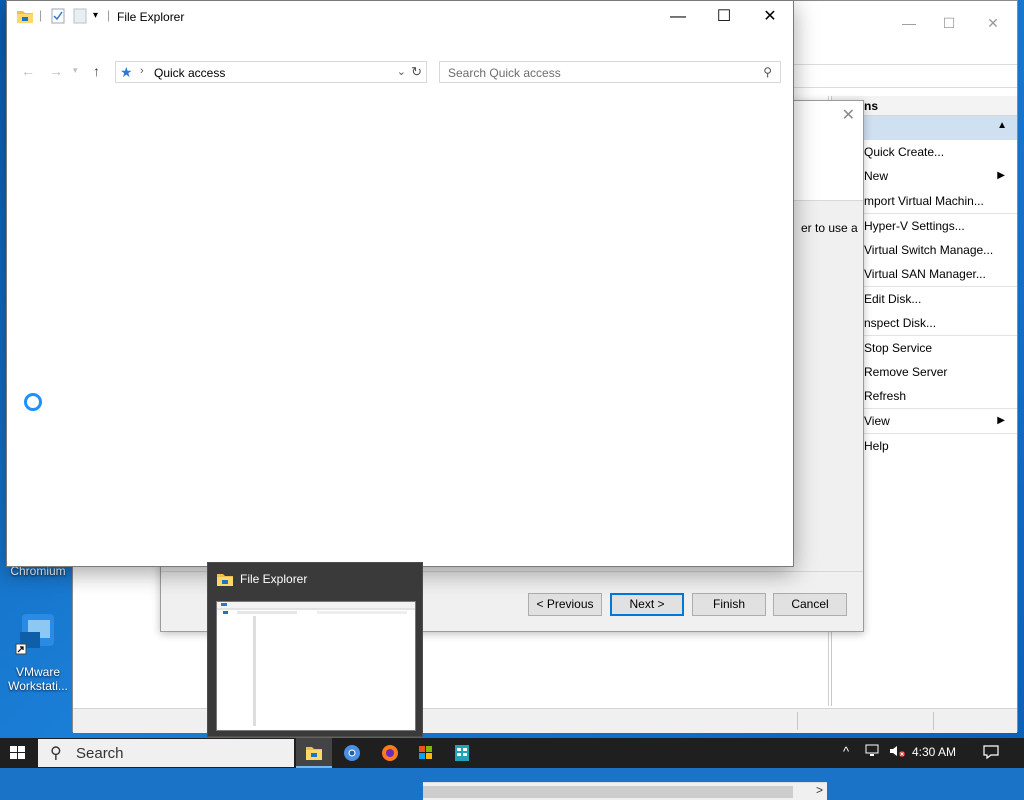 Image resolution: width=1024 pixels, height=800 pixels. Describe the element at coordinates (100, 753) in the screenshot. I see `taskbar-search-label: Search` at that location.